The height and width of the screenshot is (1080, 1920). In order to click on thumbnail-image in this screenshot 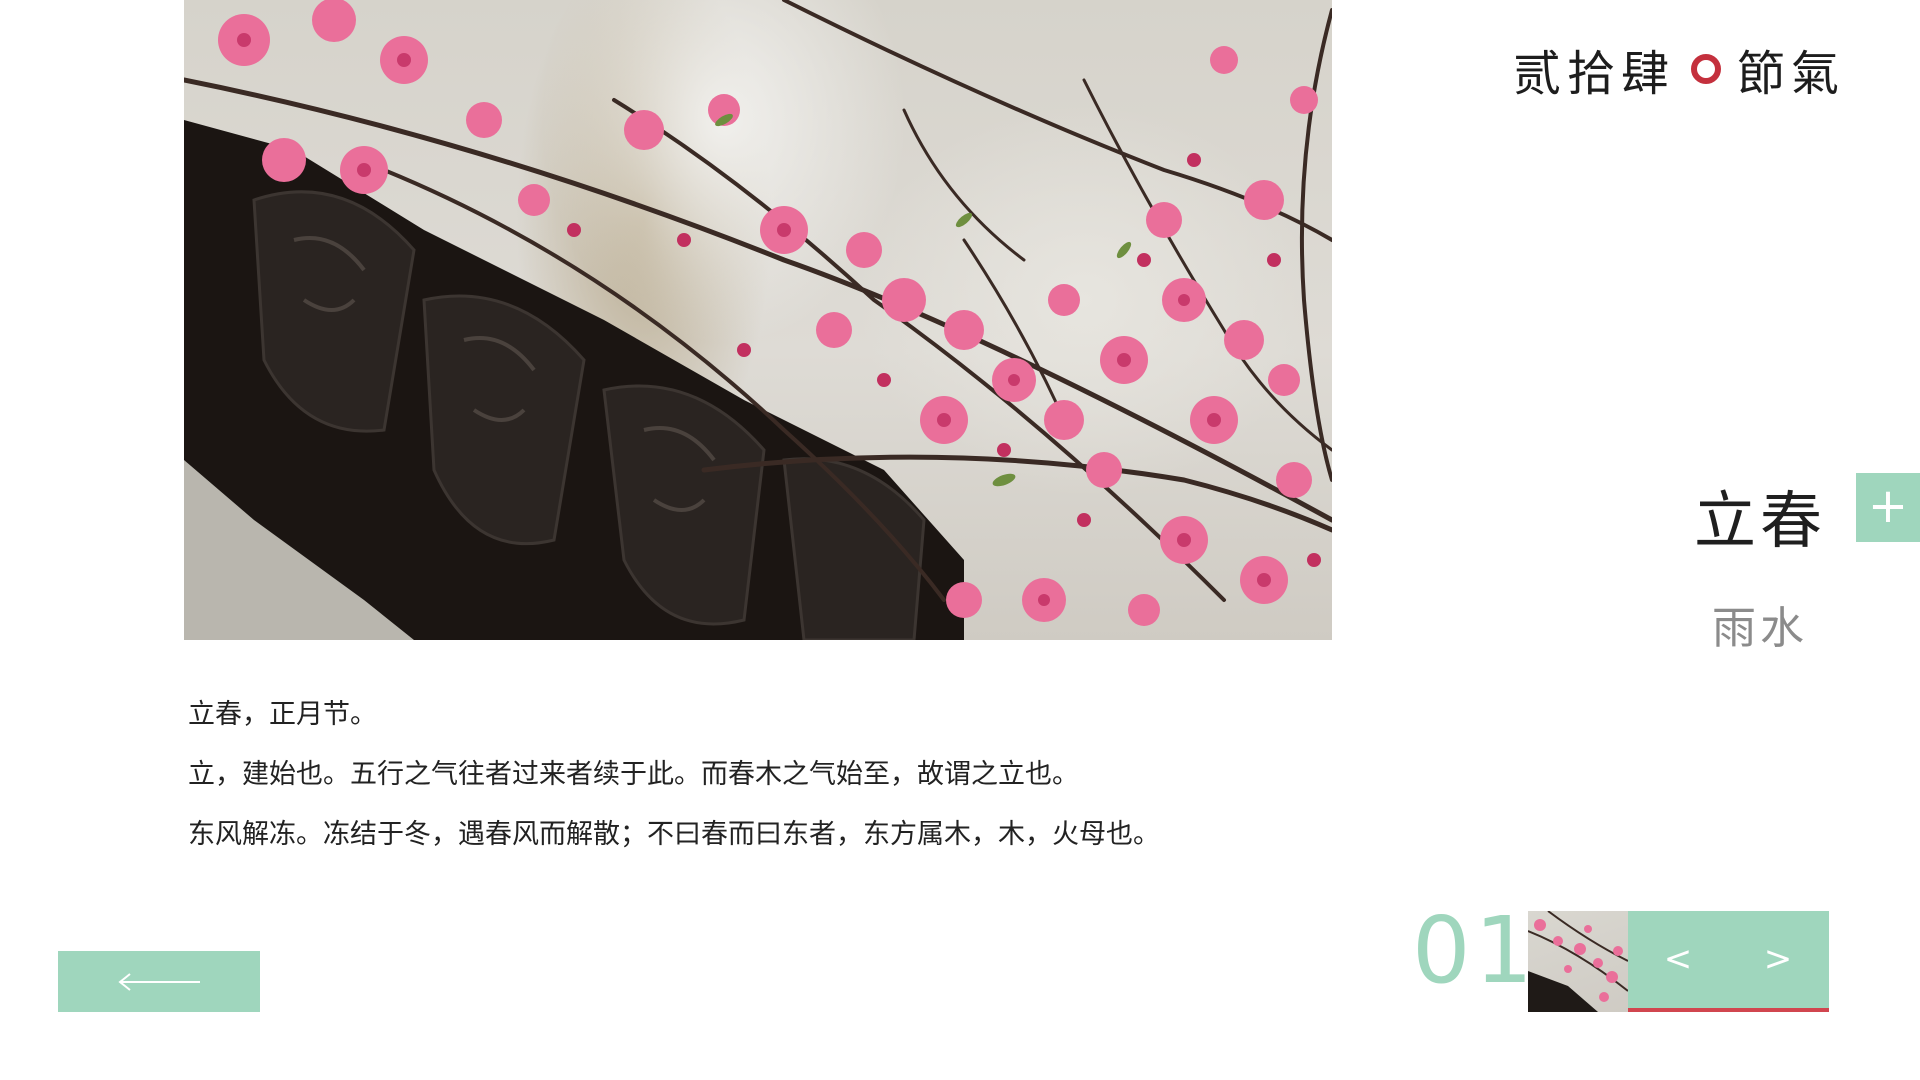, I will do `click(1578, 961)`.